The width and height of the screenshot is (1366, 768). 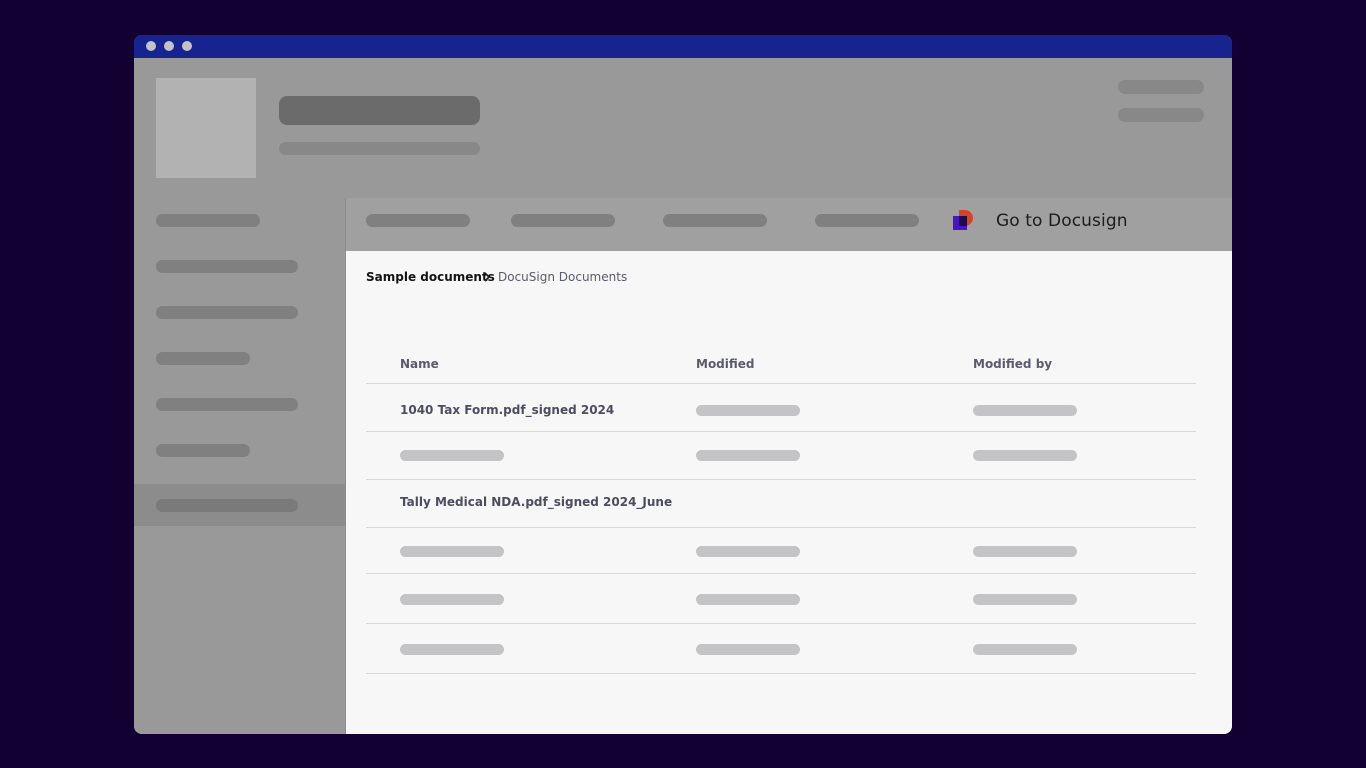 What do you see at coordinates (487, 277) in the screenshot?
I see `chevron-right-icon` at bounding box center [487, 277].